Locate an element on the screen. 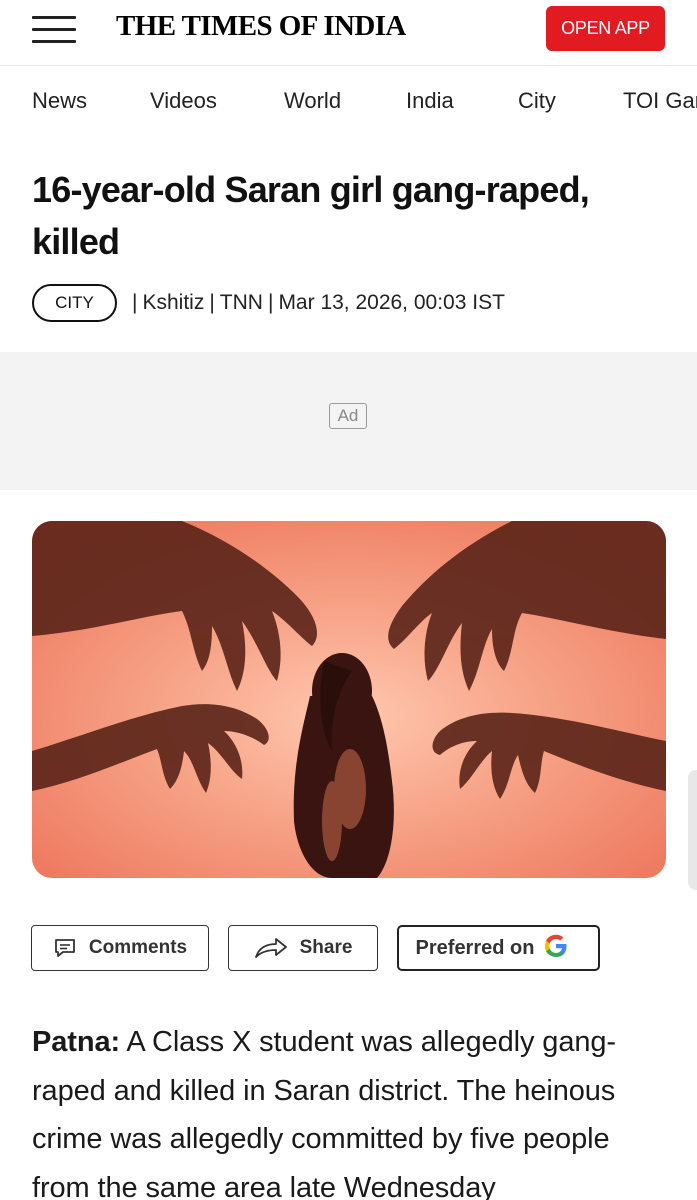 The image size is (697, 1200). comments-button: Comments is located at coordinates (120, 948).